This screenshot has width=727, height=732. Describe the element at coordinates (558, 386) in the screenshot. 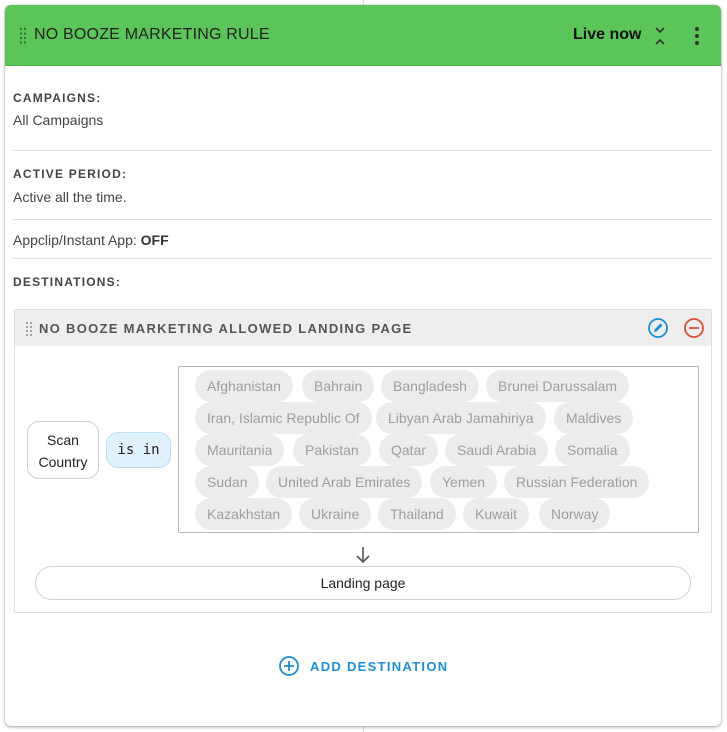

I see `country-chip: Brunei Darussalam` at that location.